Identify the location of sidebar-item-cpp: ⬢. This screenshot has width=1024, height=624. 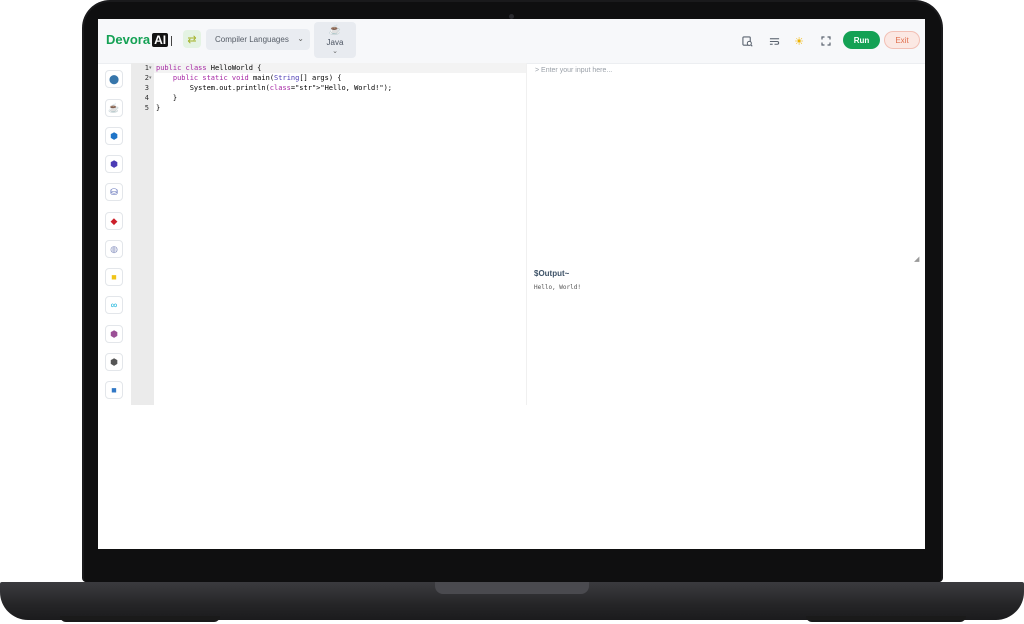
(114, 164).